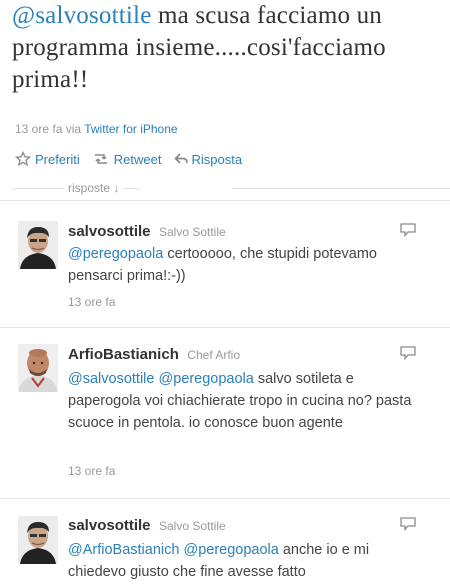  Describe the element at coordinates (130, 129) in the screenshot. I see `via-source-link: Twitter for iPhone` at that location.